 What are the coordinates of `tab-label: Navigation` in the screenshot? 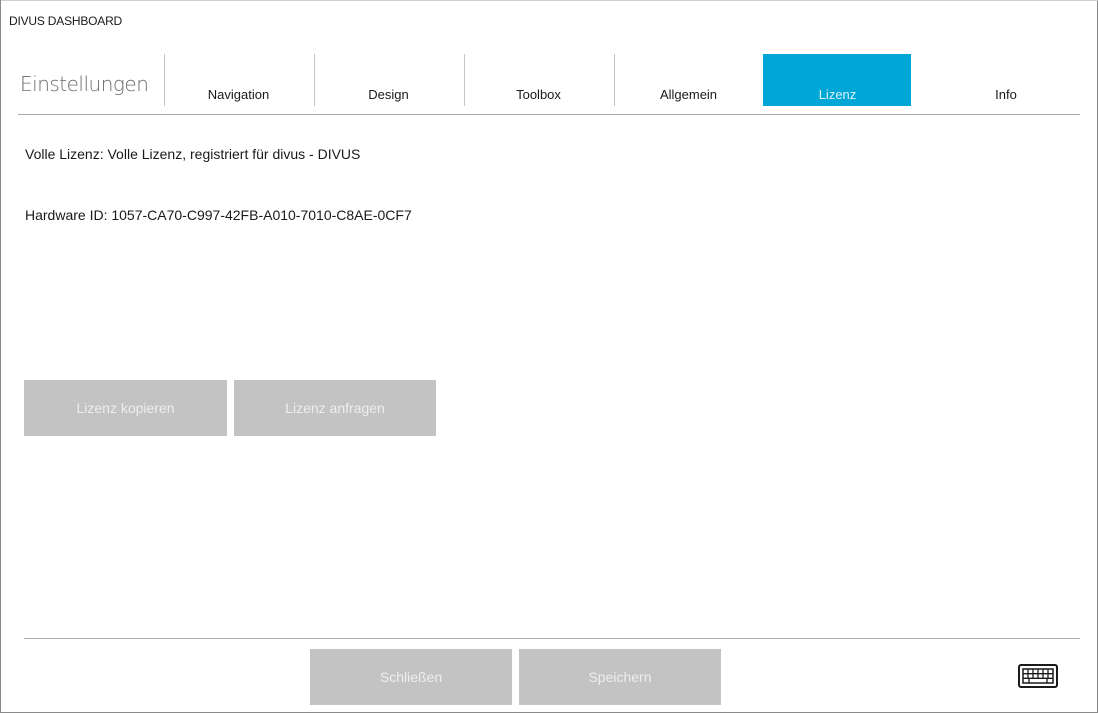 It's located at (238, 94).